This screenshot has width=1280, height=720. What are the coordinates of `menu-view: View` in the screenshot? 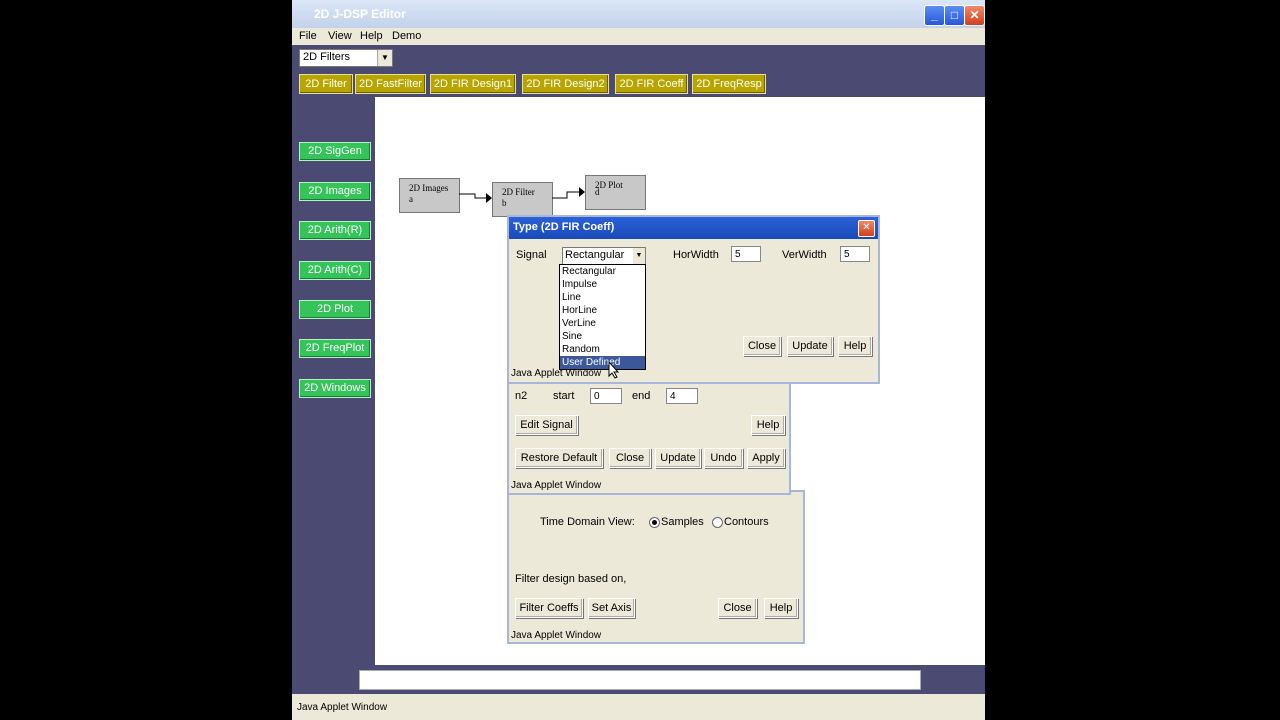 It's located at (340, 36).